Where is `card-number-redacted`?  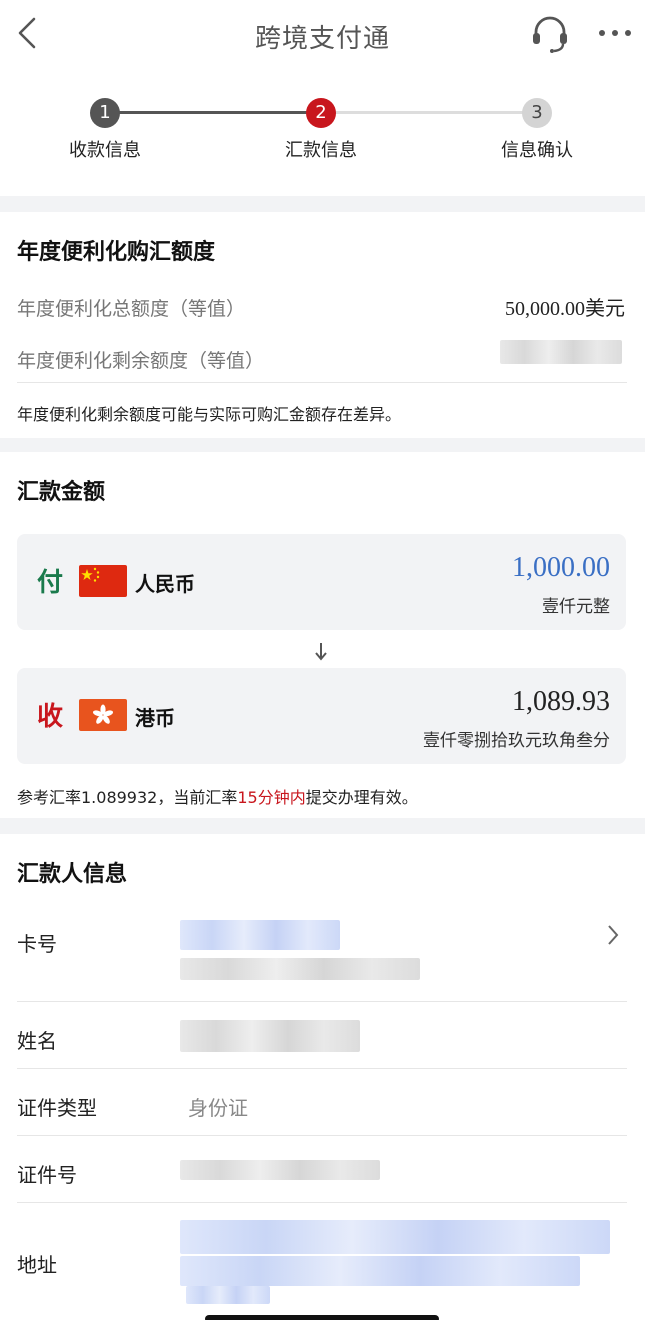
card-number-redacted is located at coordinates (260, 935).